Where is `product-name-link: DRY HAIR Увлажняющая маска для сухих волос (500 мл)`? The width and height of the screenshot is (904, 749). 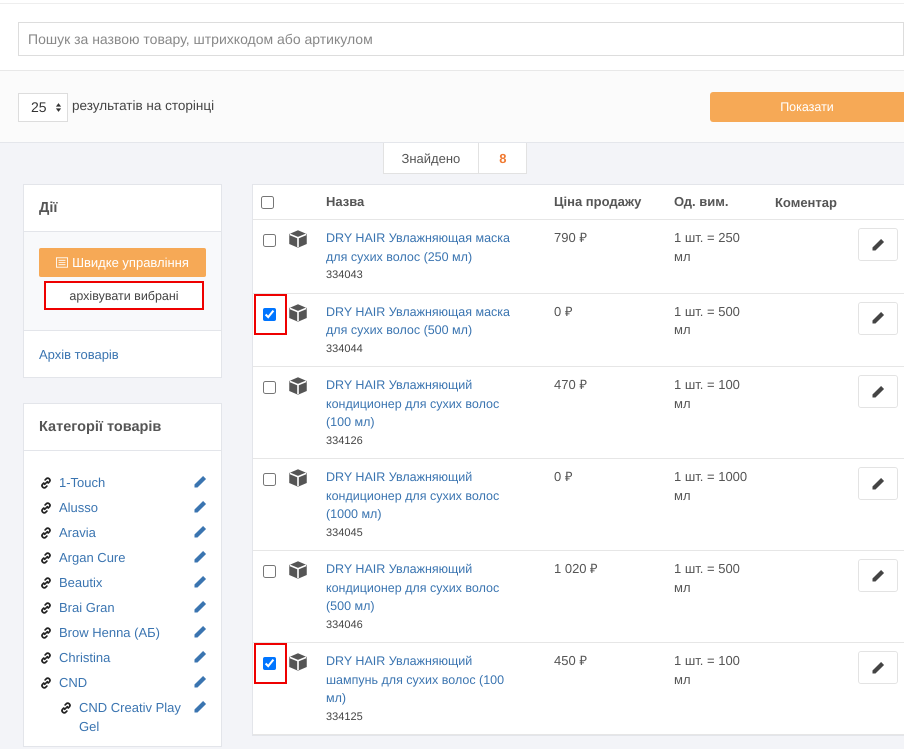
product-name-link: DRY HAIR Увлажняющая маска для сухих волос (500 мл) is located at coordinates (426, 321).